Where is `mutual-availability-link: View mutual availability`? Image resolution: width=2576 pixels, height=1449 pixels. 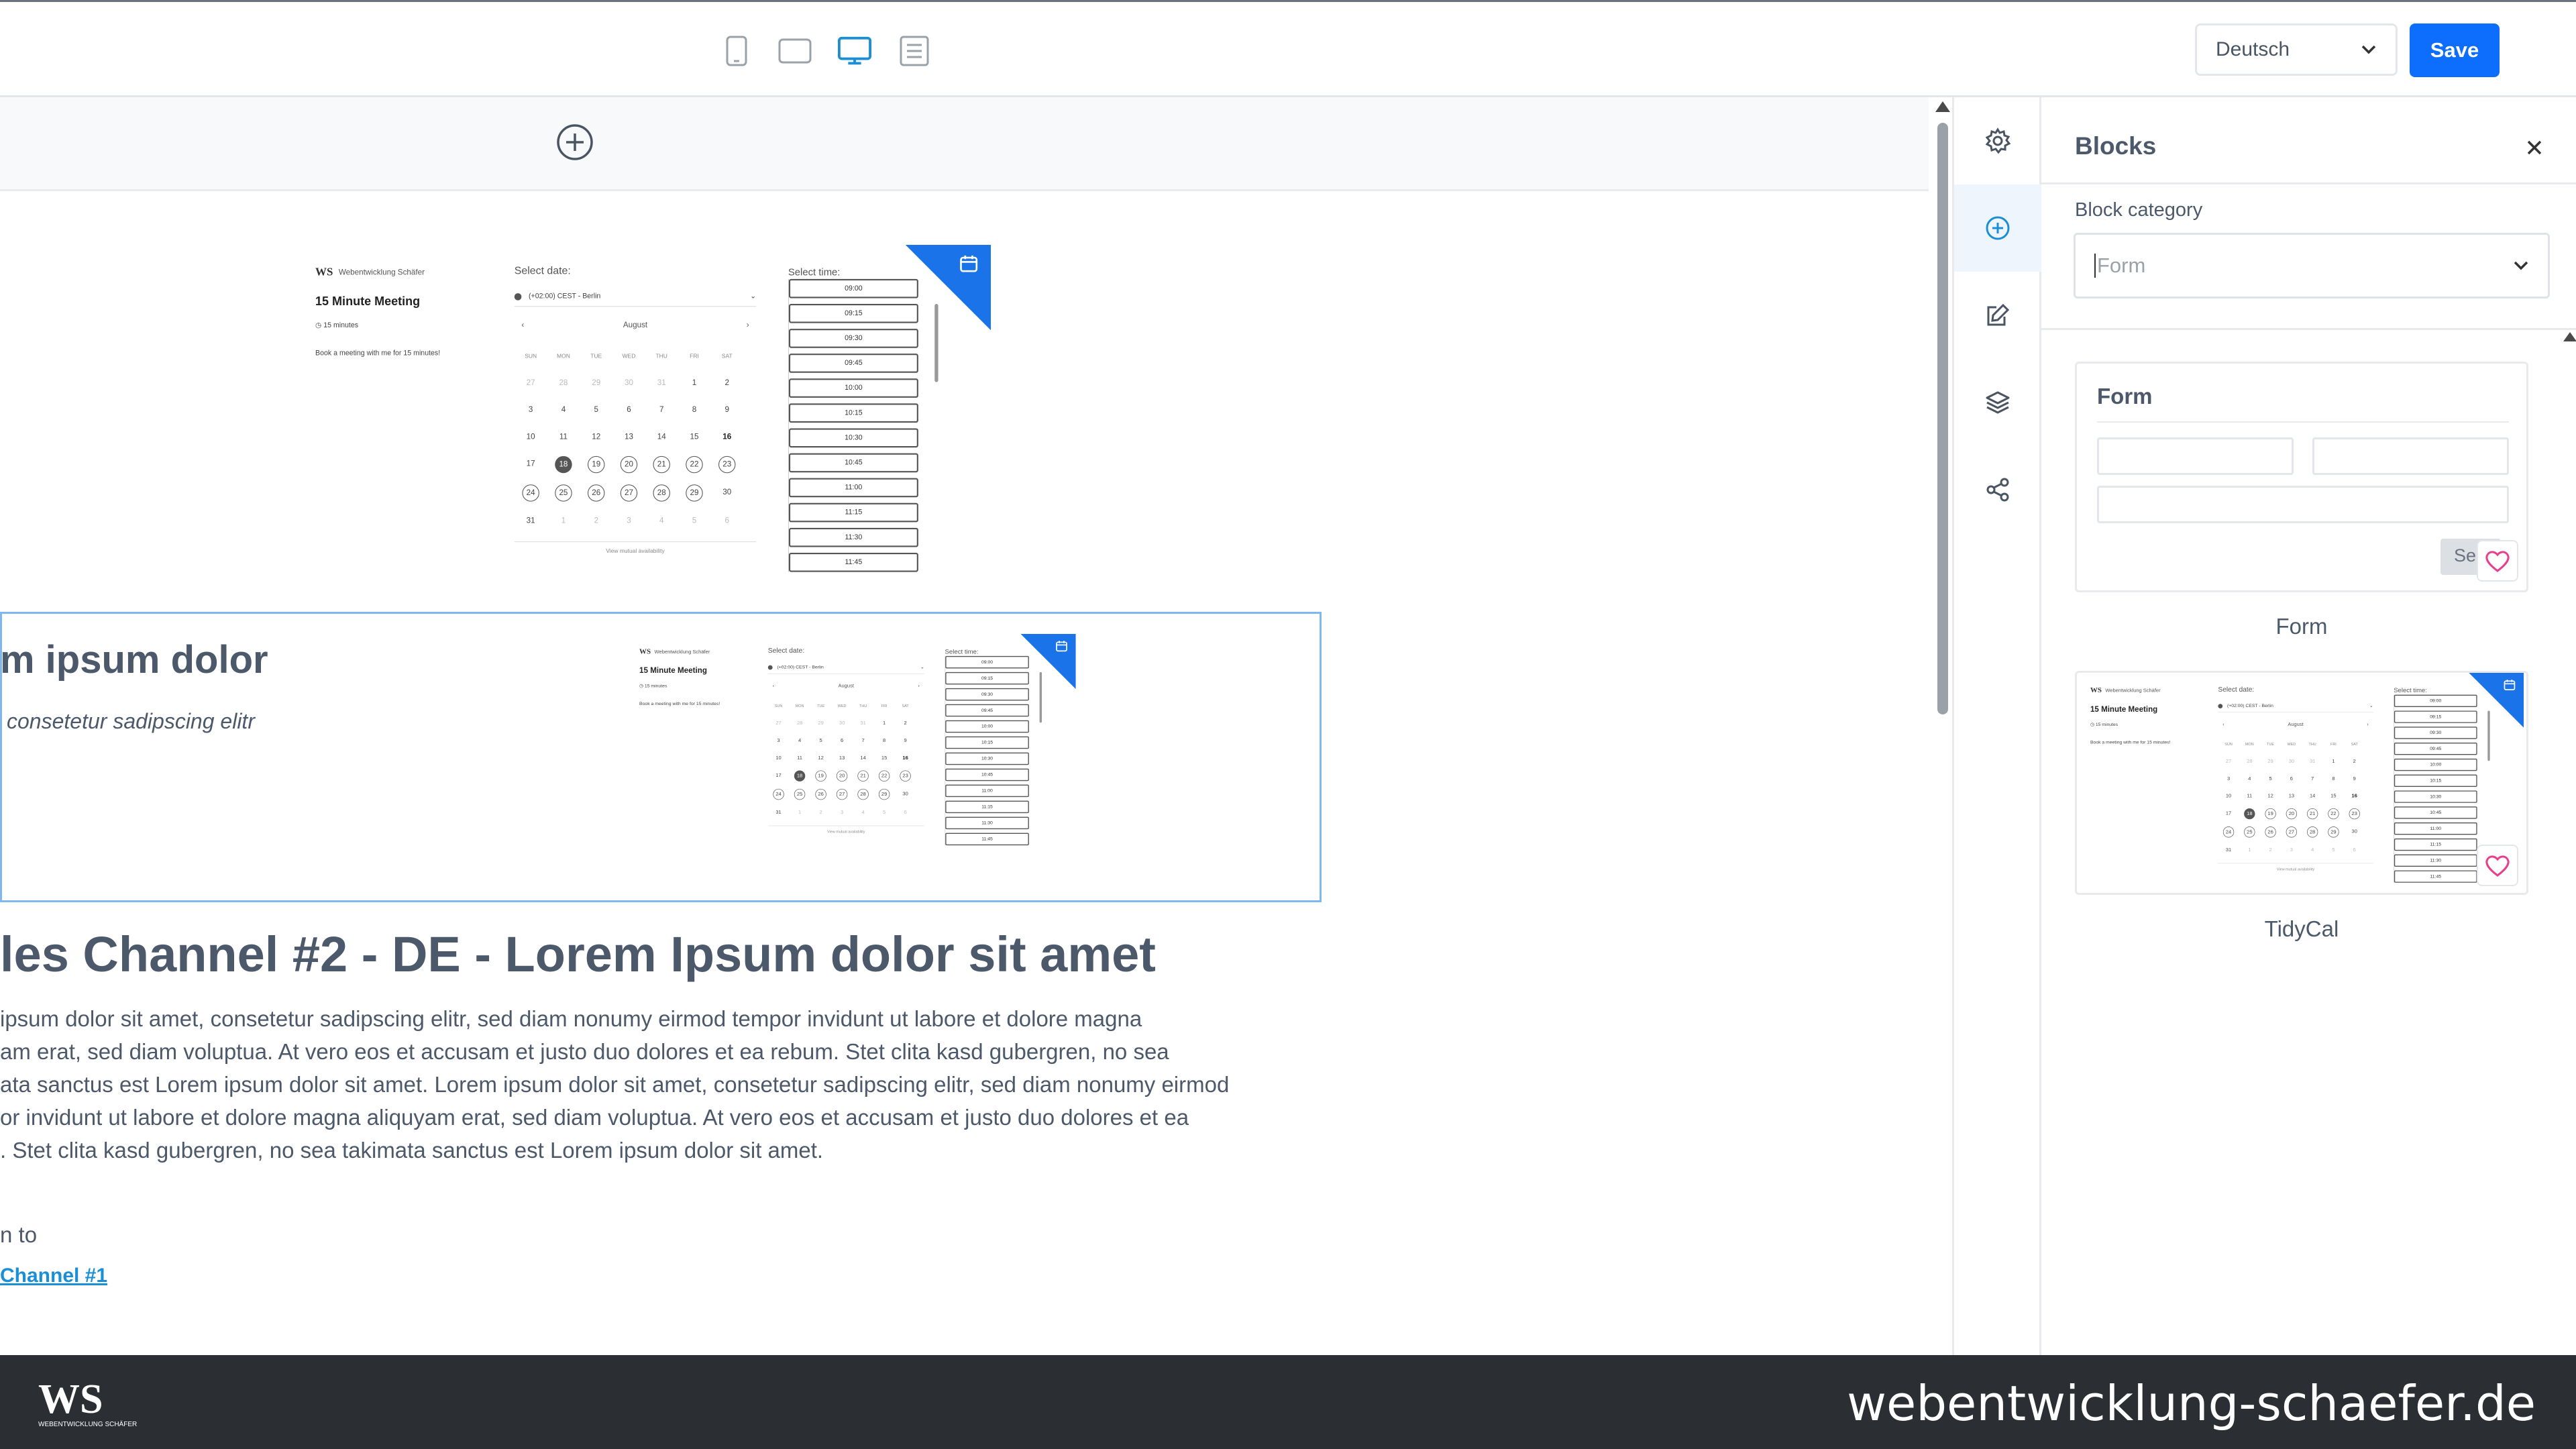 mutual-availability-link: View mutual availability is located at coordinates (635, 547).